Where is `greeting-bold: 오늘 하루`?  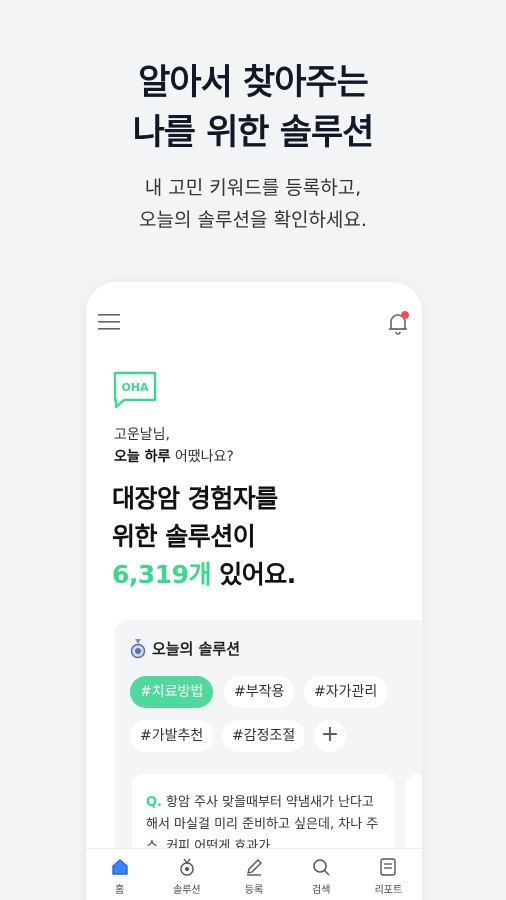 greeting-bold: 오늘 하루 is located at coordinates (142, 457).